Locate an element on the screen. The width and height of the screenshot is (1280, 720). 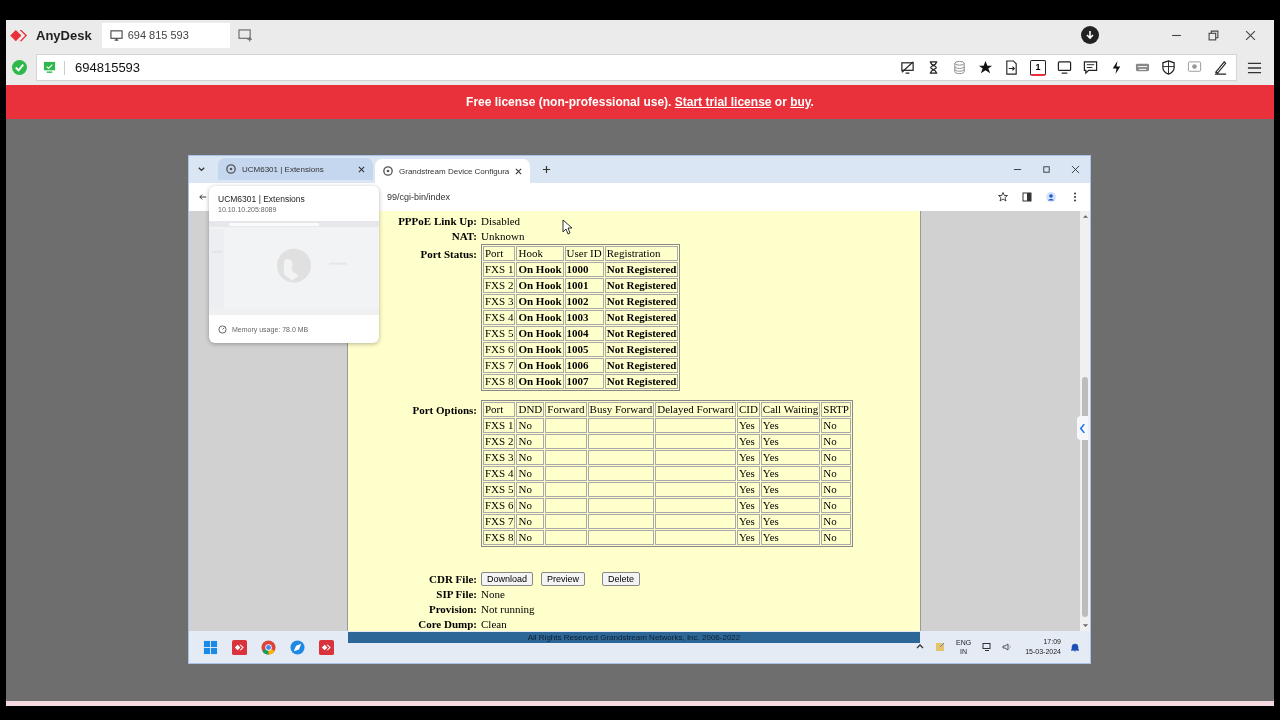
browser-tab: Grandstream Device Configura is located at coordinates (452, 171).